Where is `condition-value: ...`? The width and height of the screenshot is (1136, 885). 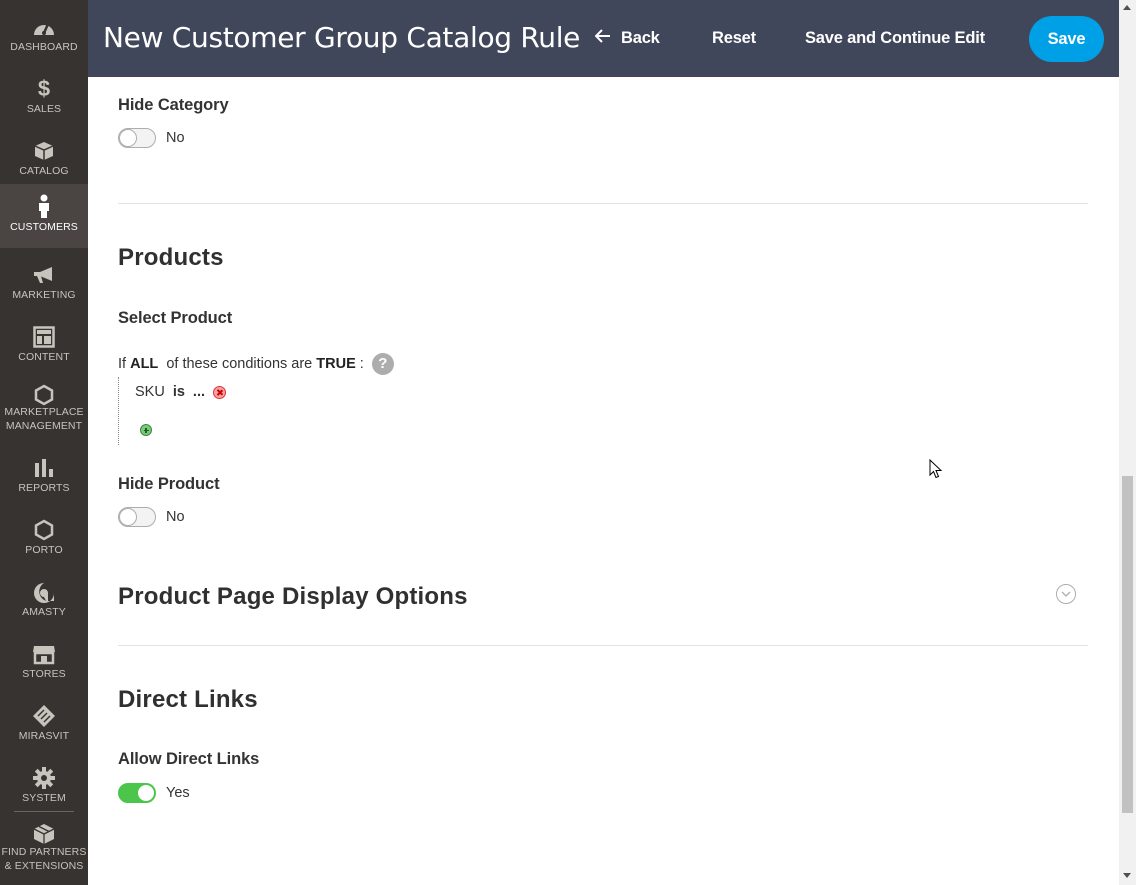 condition-value: ... is located at coordinates (199, 392).